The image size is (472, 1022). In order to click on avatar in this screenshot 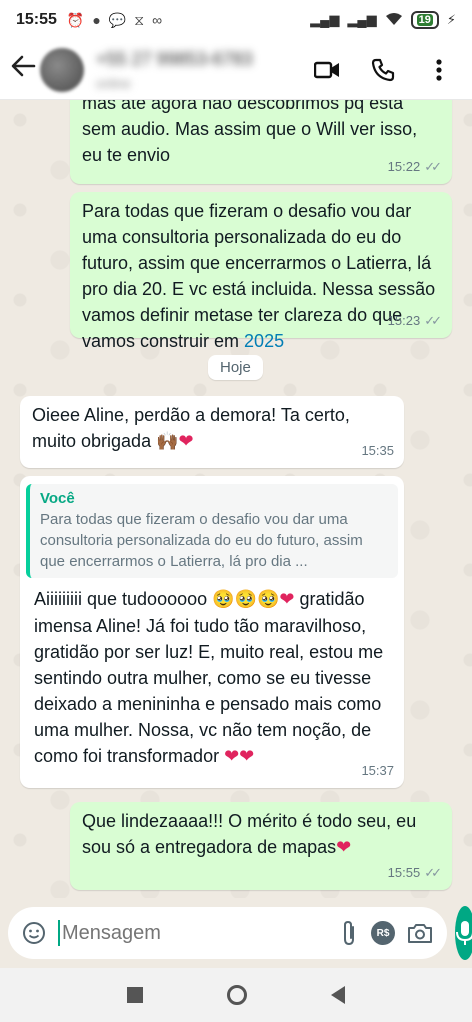, I will do `click(62, 69)`.